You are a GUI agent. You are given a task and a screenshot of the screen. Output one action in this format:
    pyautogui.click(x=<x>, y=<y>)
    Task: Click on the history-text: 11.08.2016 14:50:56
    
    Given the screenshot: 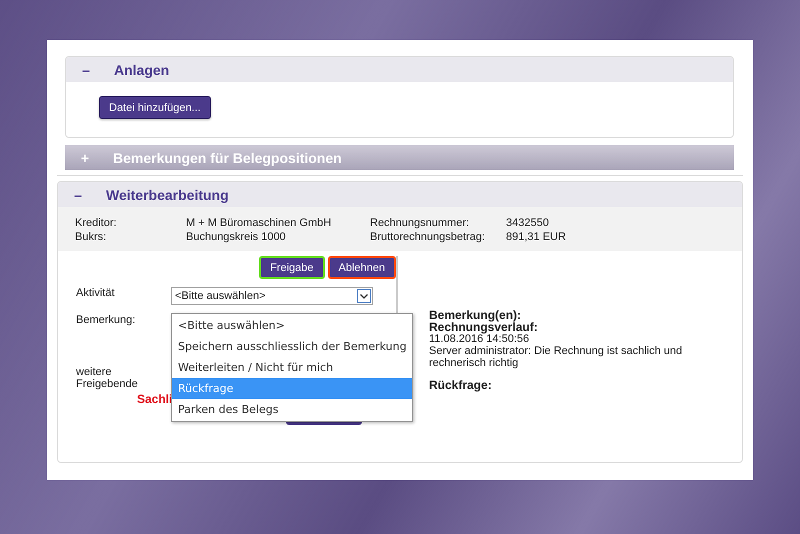 What is the action you would take?
    pyautogui.click(x=479, y=339)
    